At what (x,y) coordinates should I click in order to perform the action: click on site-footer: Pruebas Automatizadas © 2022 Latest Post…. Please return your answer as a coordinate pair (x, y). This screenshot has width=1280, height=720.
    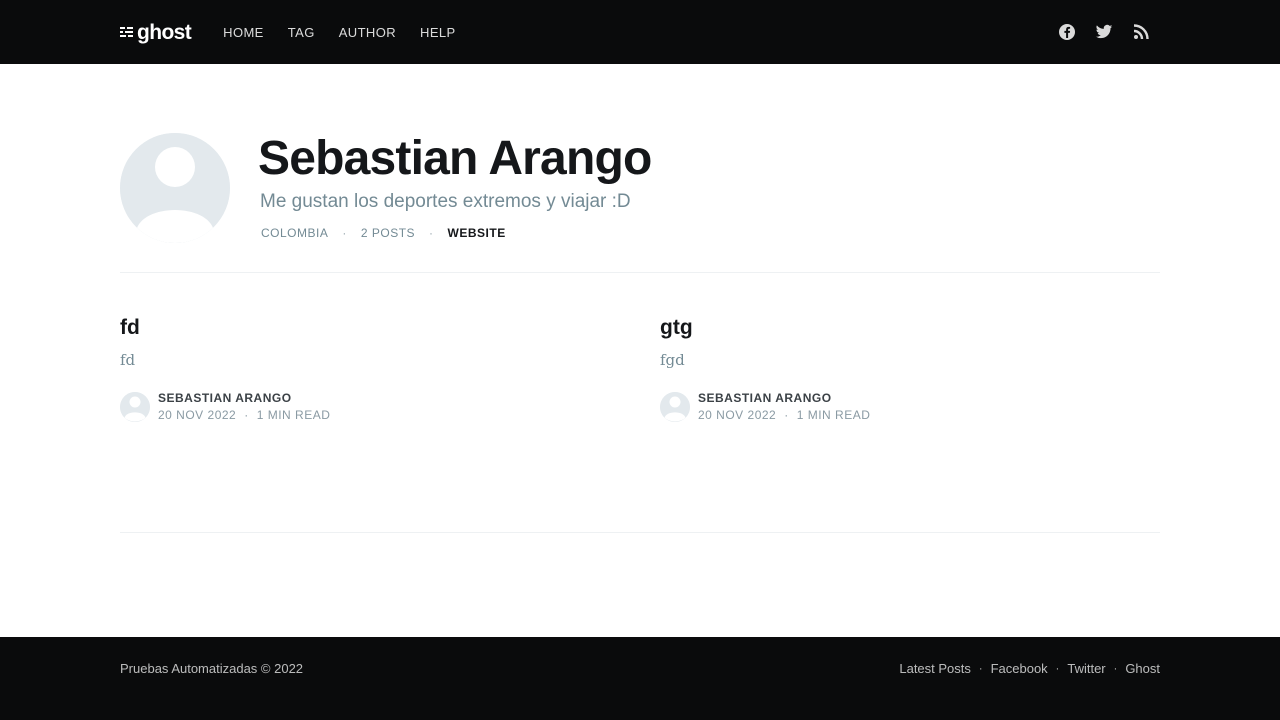
    Looking at the image, I should click on (640, 678).